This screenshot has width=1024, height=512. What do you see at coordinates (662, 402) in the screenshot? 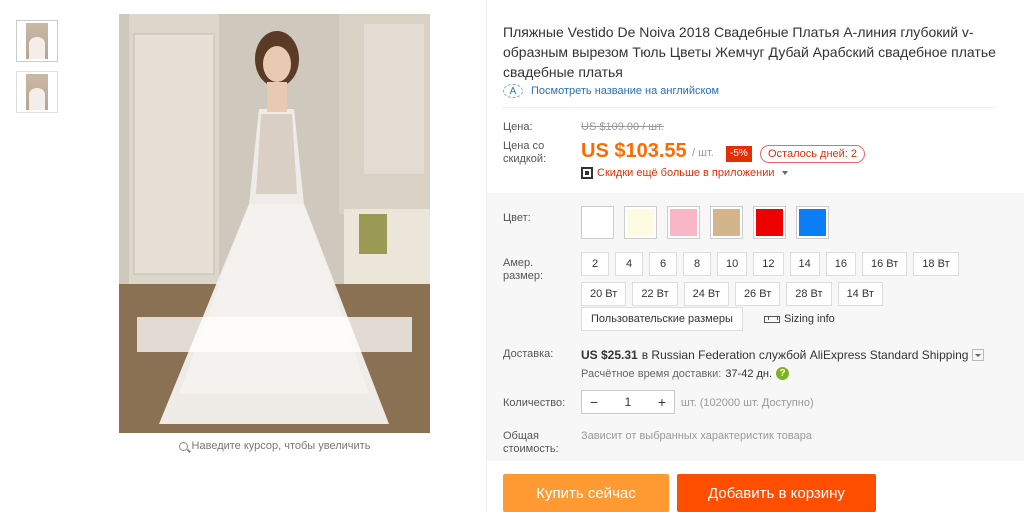
I see `quantity-increase-button: +` at bounding box center [662, 402].